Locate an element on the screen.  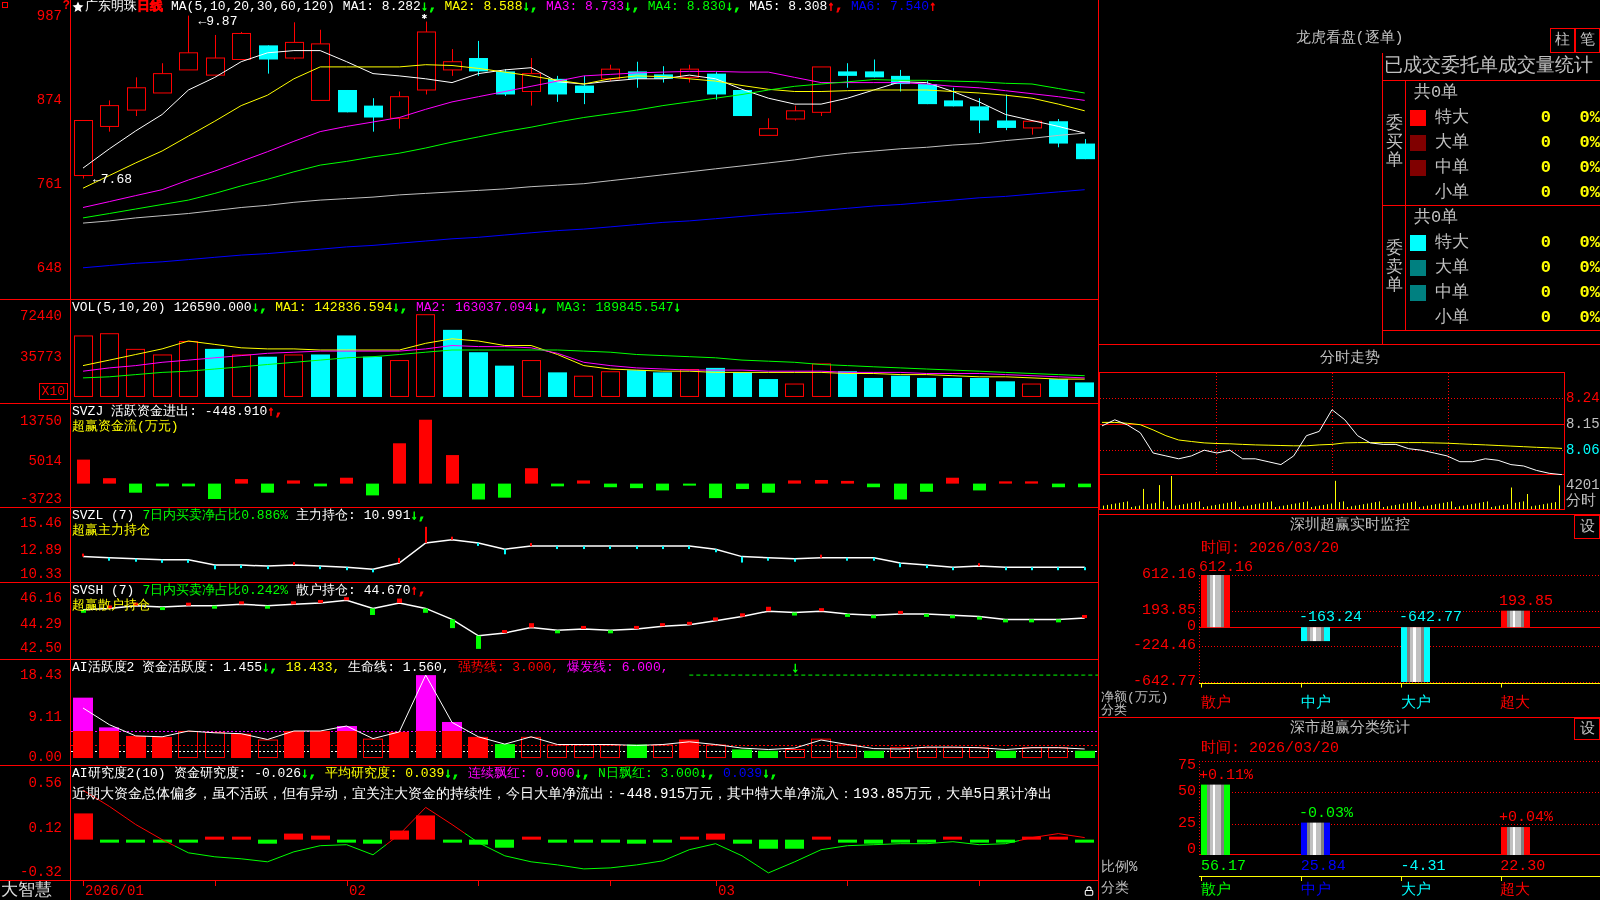
axis-tick-label: 648 is located at coordinates (49, 267).